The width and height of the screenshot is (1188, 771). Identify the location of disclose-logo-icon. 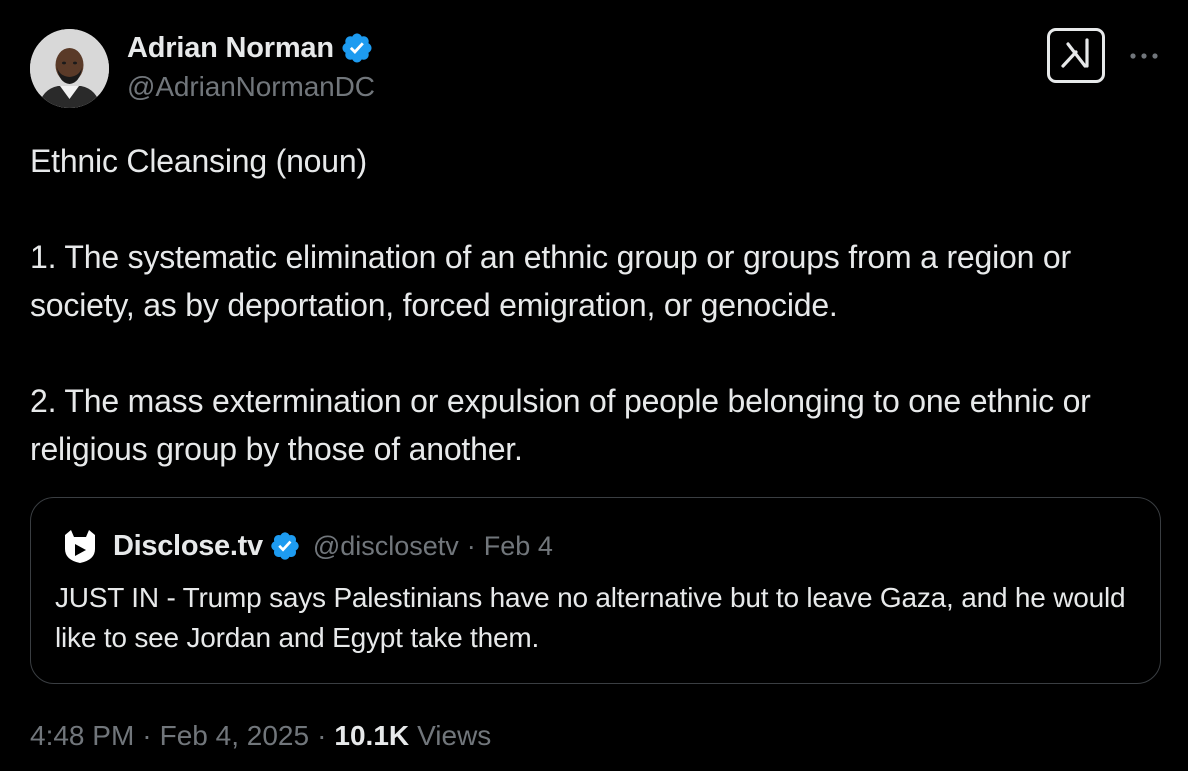
(80, 546).